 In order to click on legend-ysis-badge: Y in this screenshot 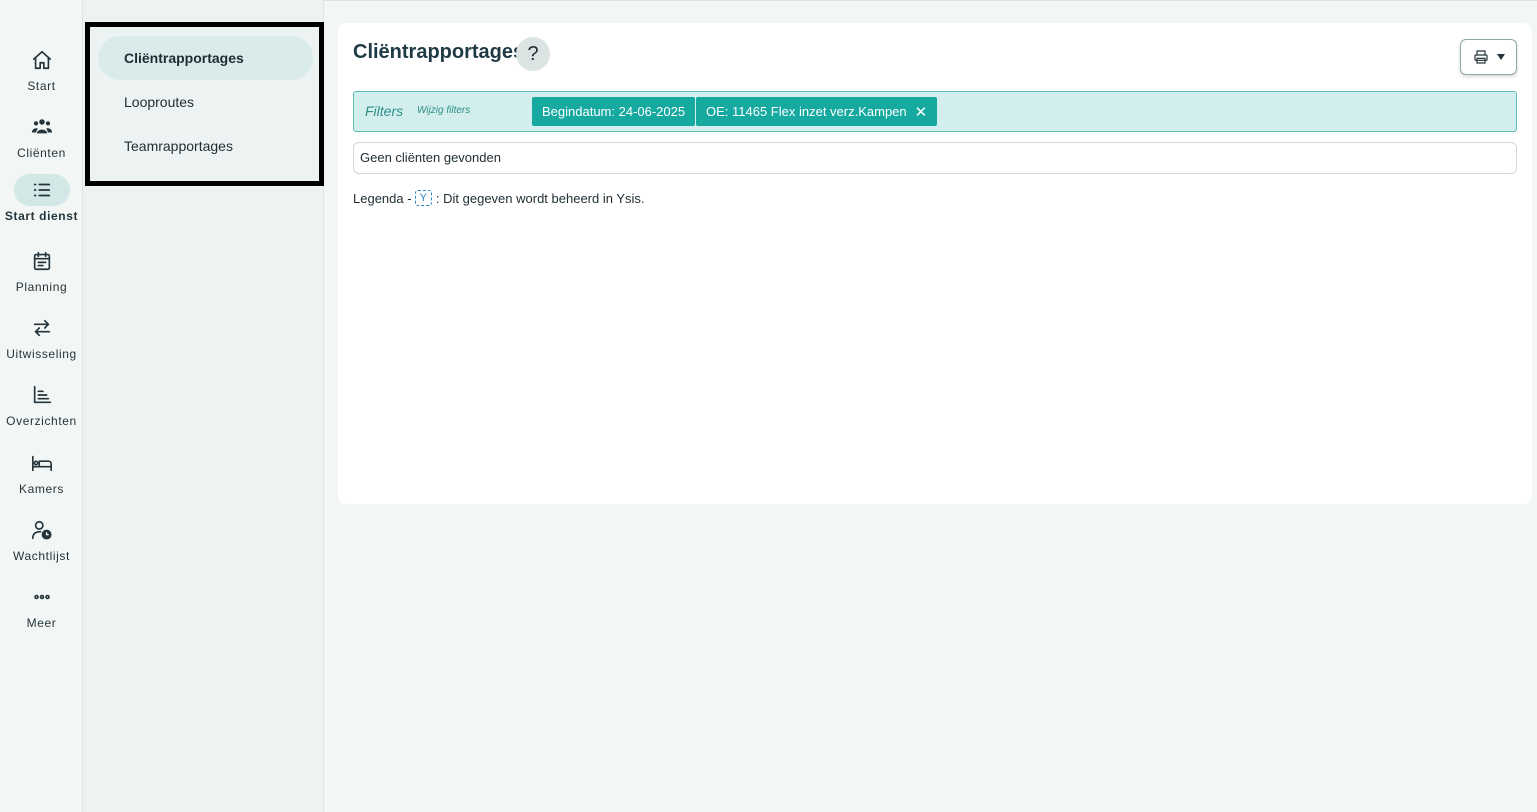, I will do `click(423, 198)`.